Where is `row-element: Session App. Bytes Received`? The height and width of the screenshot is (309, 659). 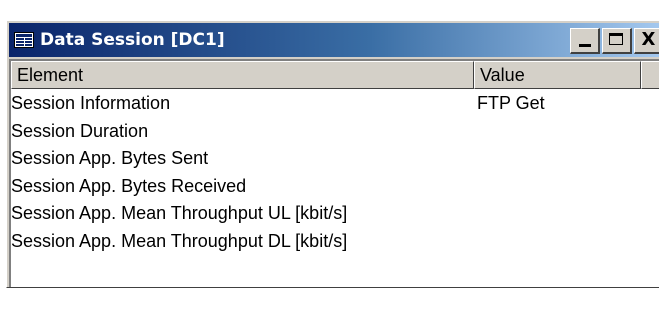 row-element: Session App. Bytes Received is located at coordinates (129, 185).